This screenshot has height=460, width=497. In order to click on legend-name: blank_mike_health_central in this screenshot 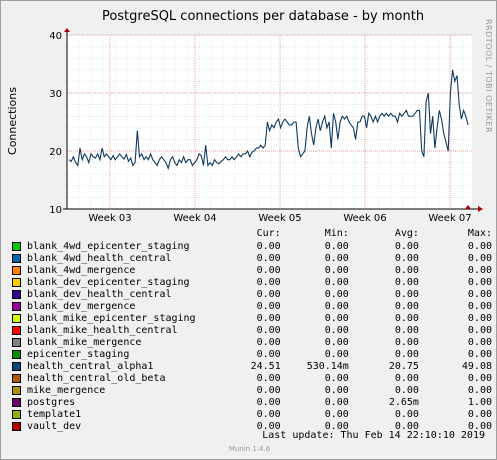, I will do `click(102, 330)`.